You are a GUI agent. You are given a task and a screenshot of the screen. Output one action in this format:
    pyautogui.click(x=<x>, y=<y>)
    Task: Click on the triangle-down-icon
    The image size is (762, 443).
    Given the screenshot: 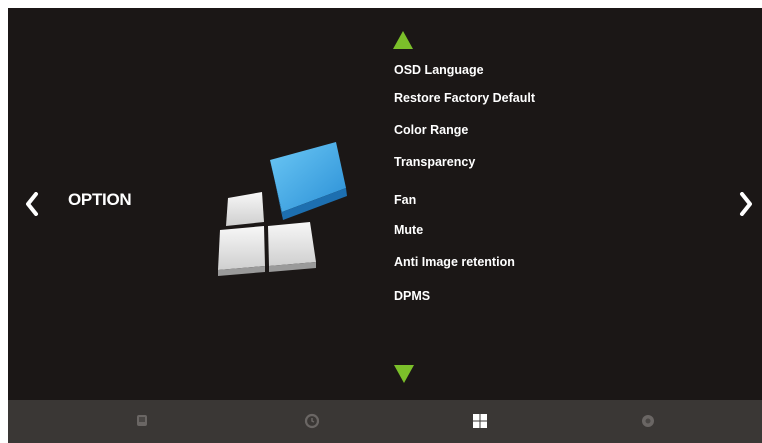 What is the action you would take?
    pyautogui.click(x=404, y=374)
    